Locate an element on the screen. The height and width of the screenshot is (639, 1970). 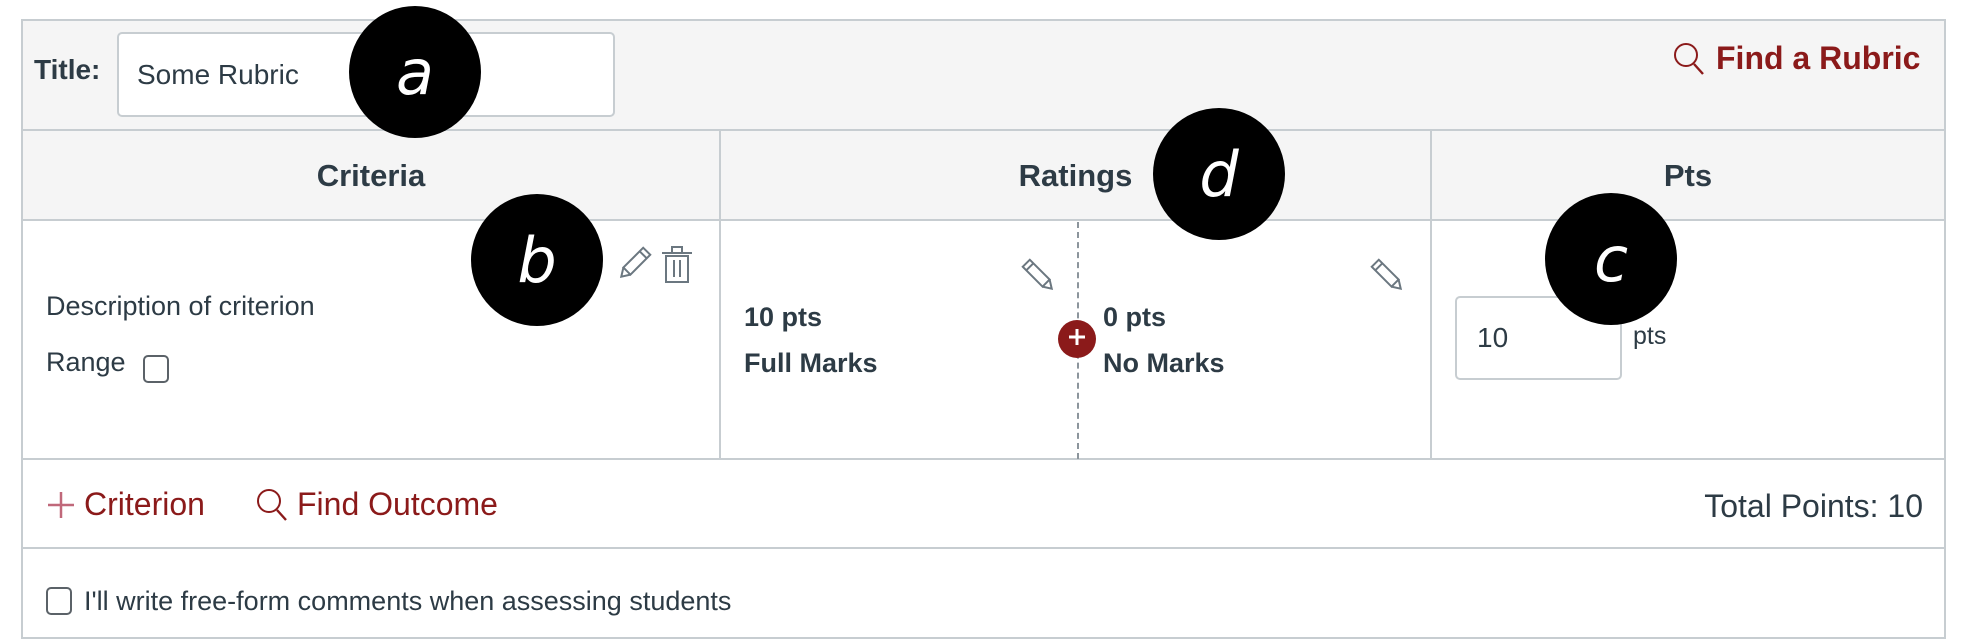
add-criterion-label: Criterion is located at coordinates (144, 504).